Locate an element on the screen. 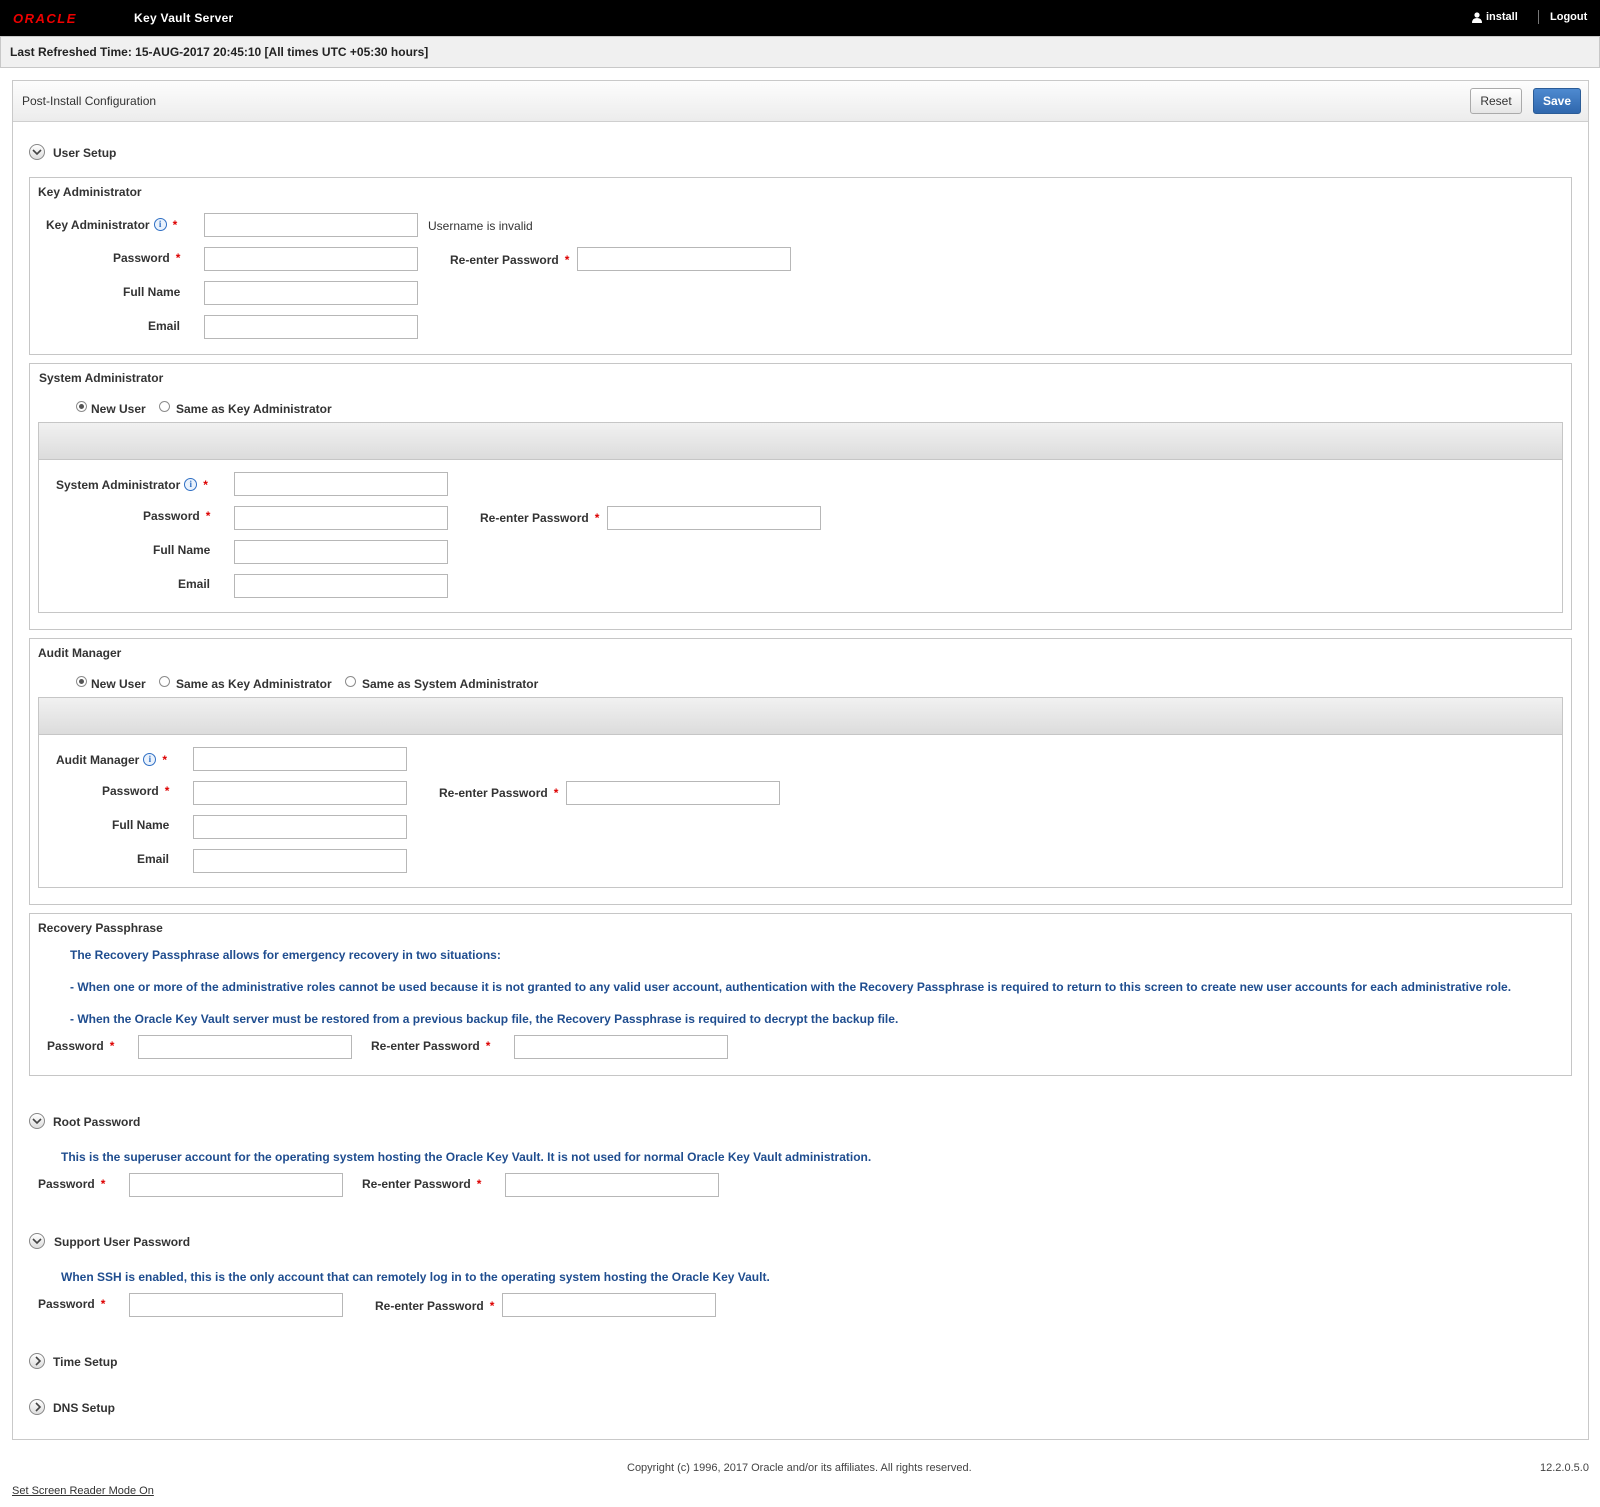 This screenshot has height=1507, width=1600. user-name: install is located at coordinates (1502, 17).